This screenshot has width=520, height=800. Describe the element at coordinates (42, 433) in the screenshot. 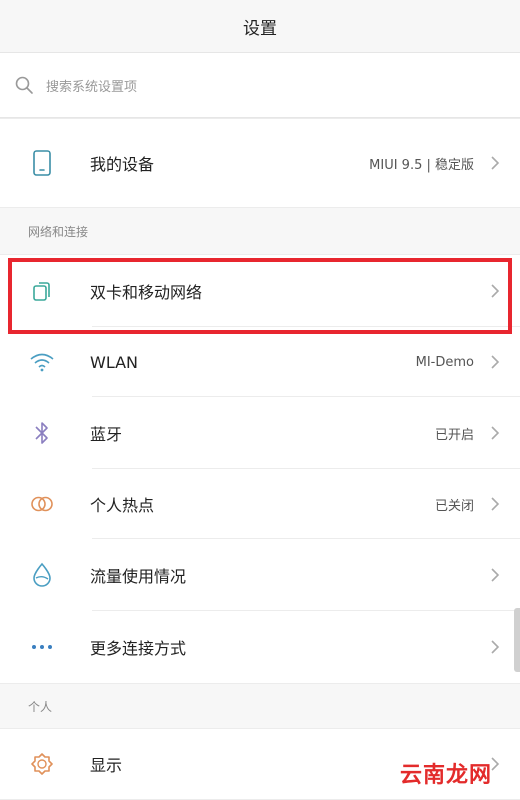

I see `bluetooth-icon` at that location.